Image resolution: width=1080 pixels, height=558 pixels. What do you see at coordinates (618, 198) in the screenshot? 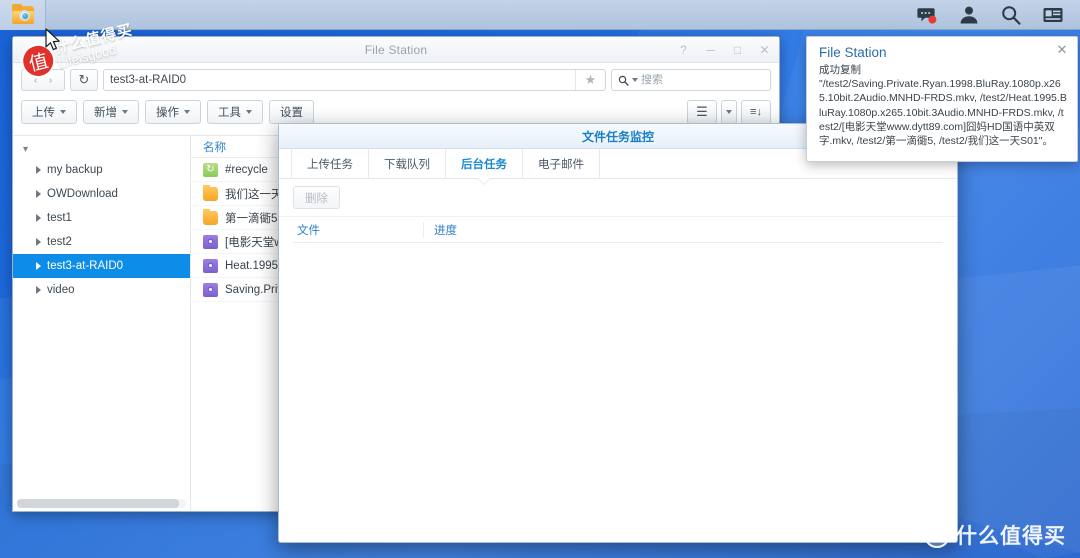
I see `dialog-toolbar: 删除` at bounding box center [618, 198].